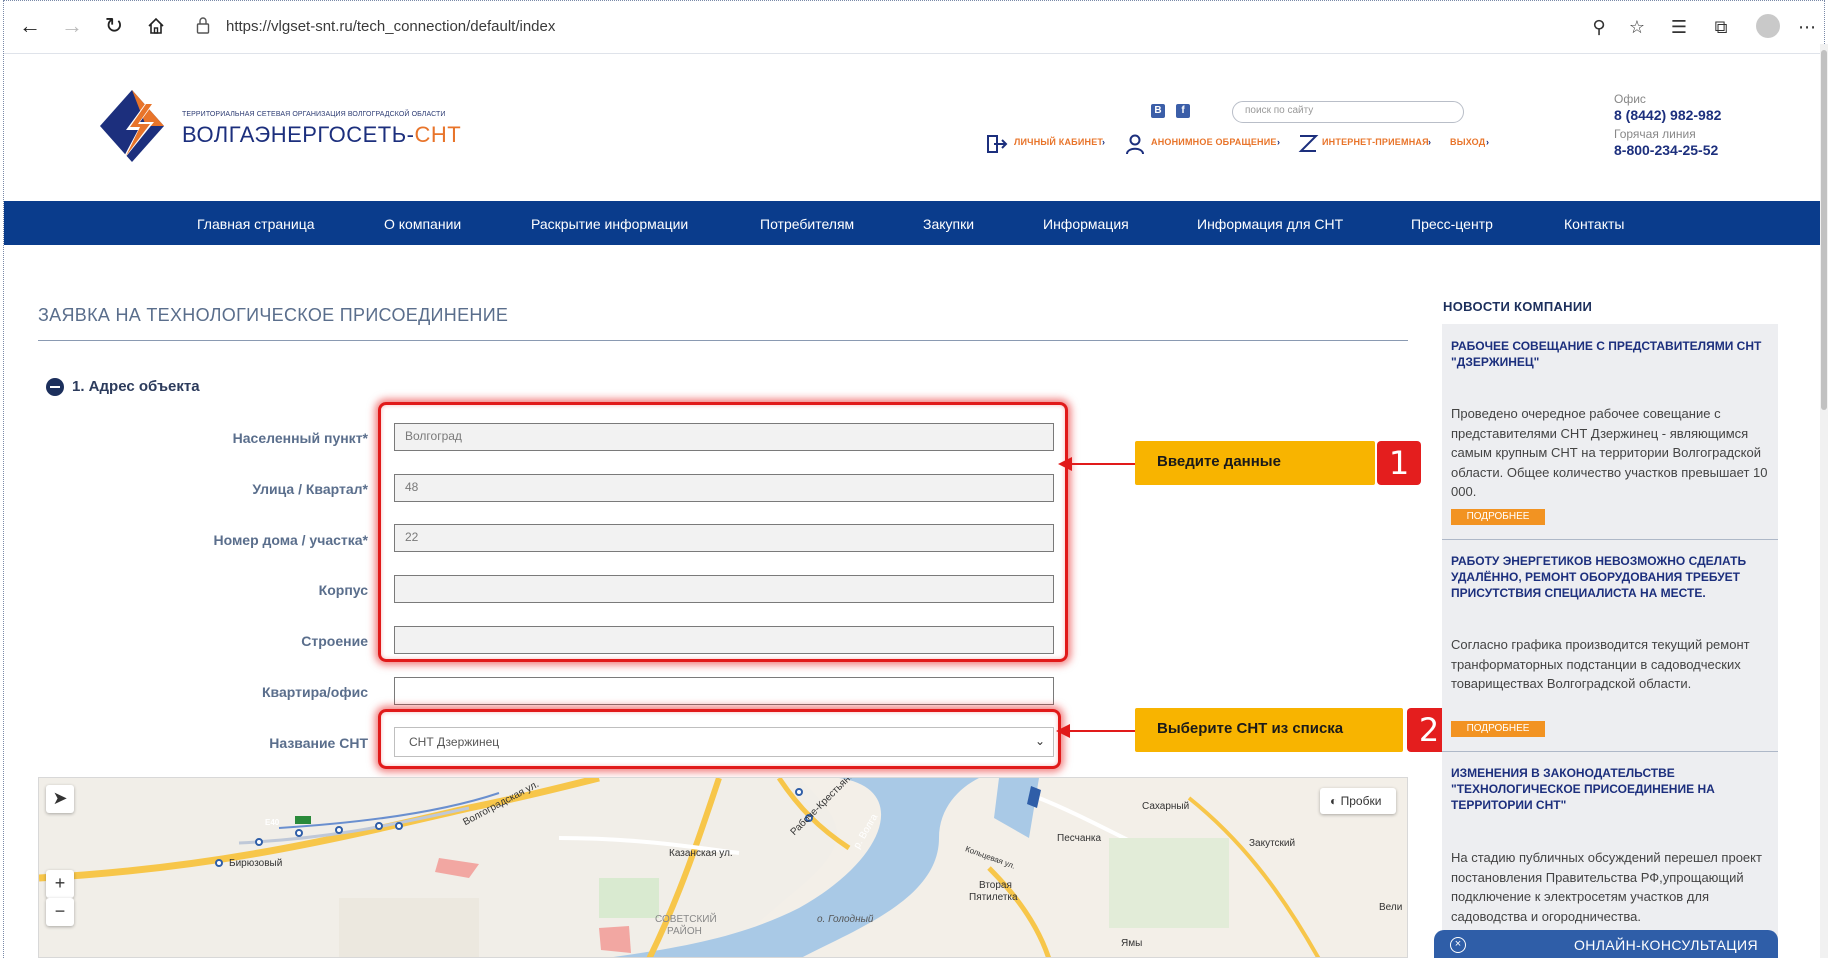 The image size is (1828, 958). Describe the element at coordinates (686, 919) in the screenshot. I see `map-label-sovetsky-1: СОВЕТСКИЙ` at that location.